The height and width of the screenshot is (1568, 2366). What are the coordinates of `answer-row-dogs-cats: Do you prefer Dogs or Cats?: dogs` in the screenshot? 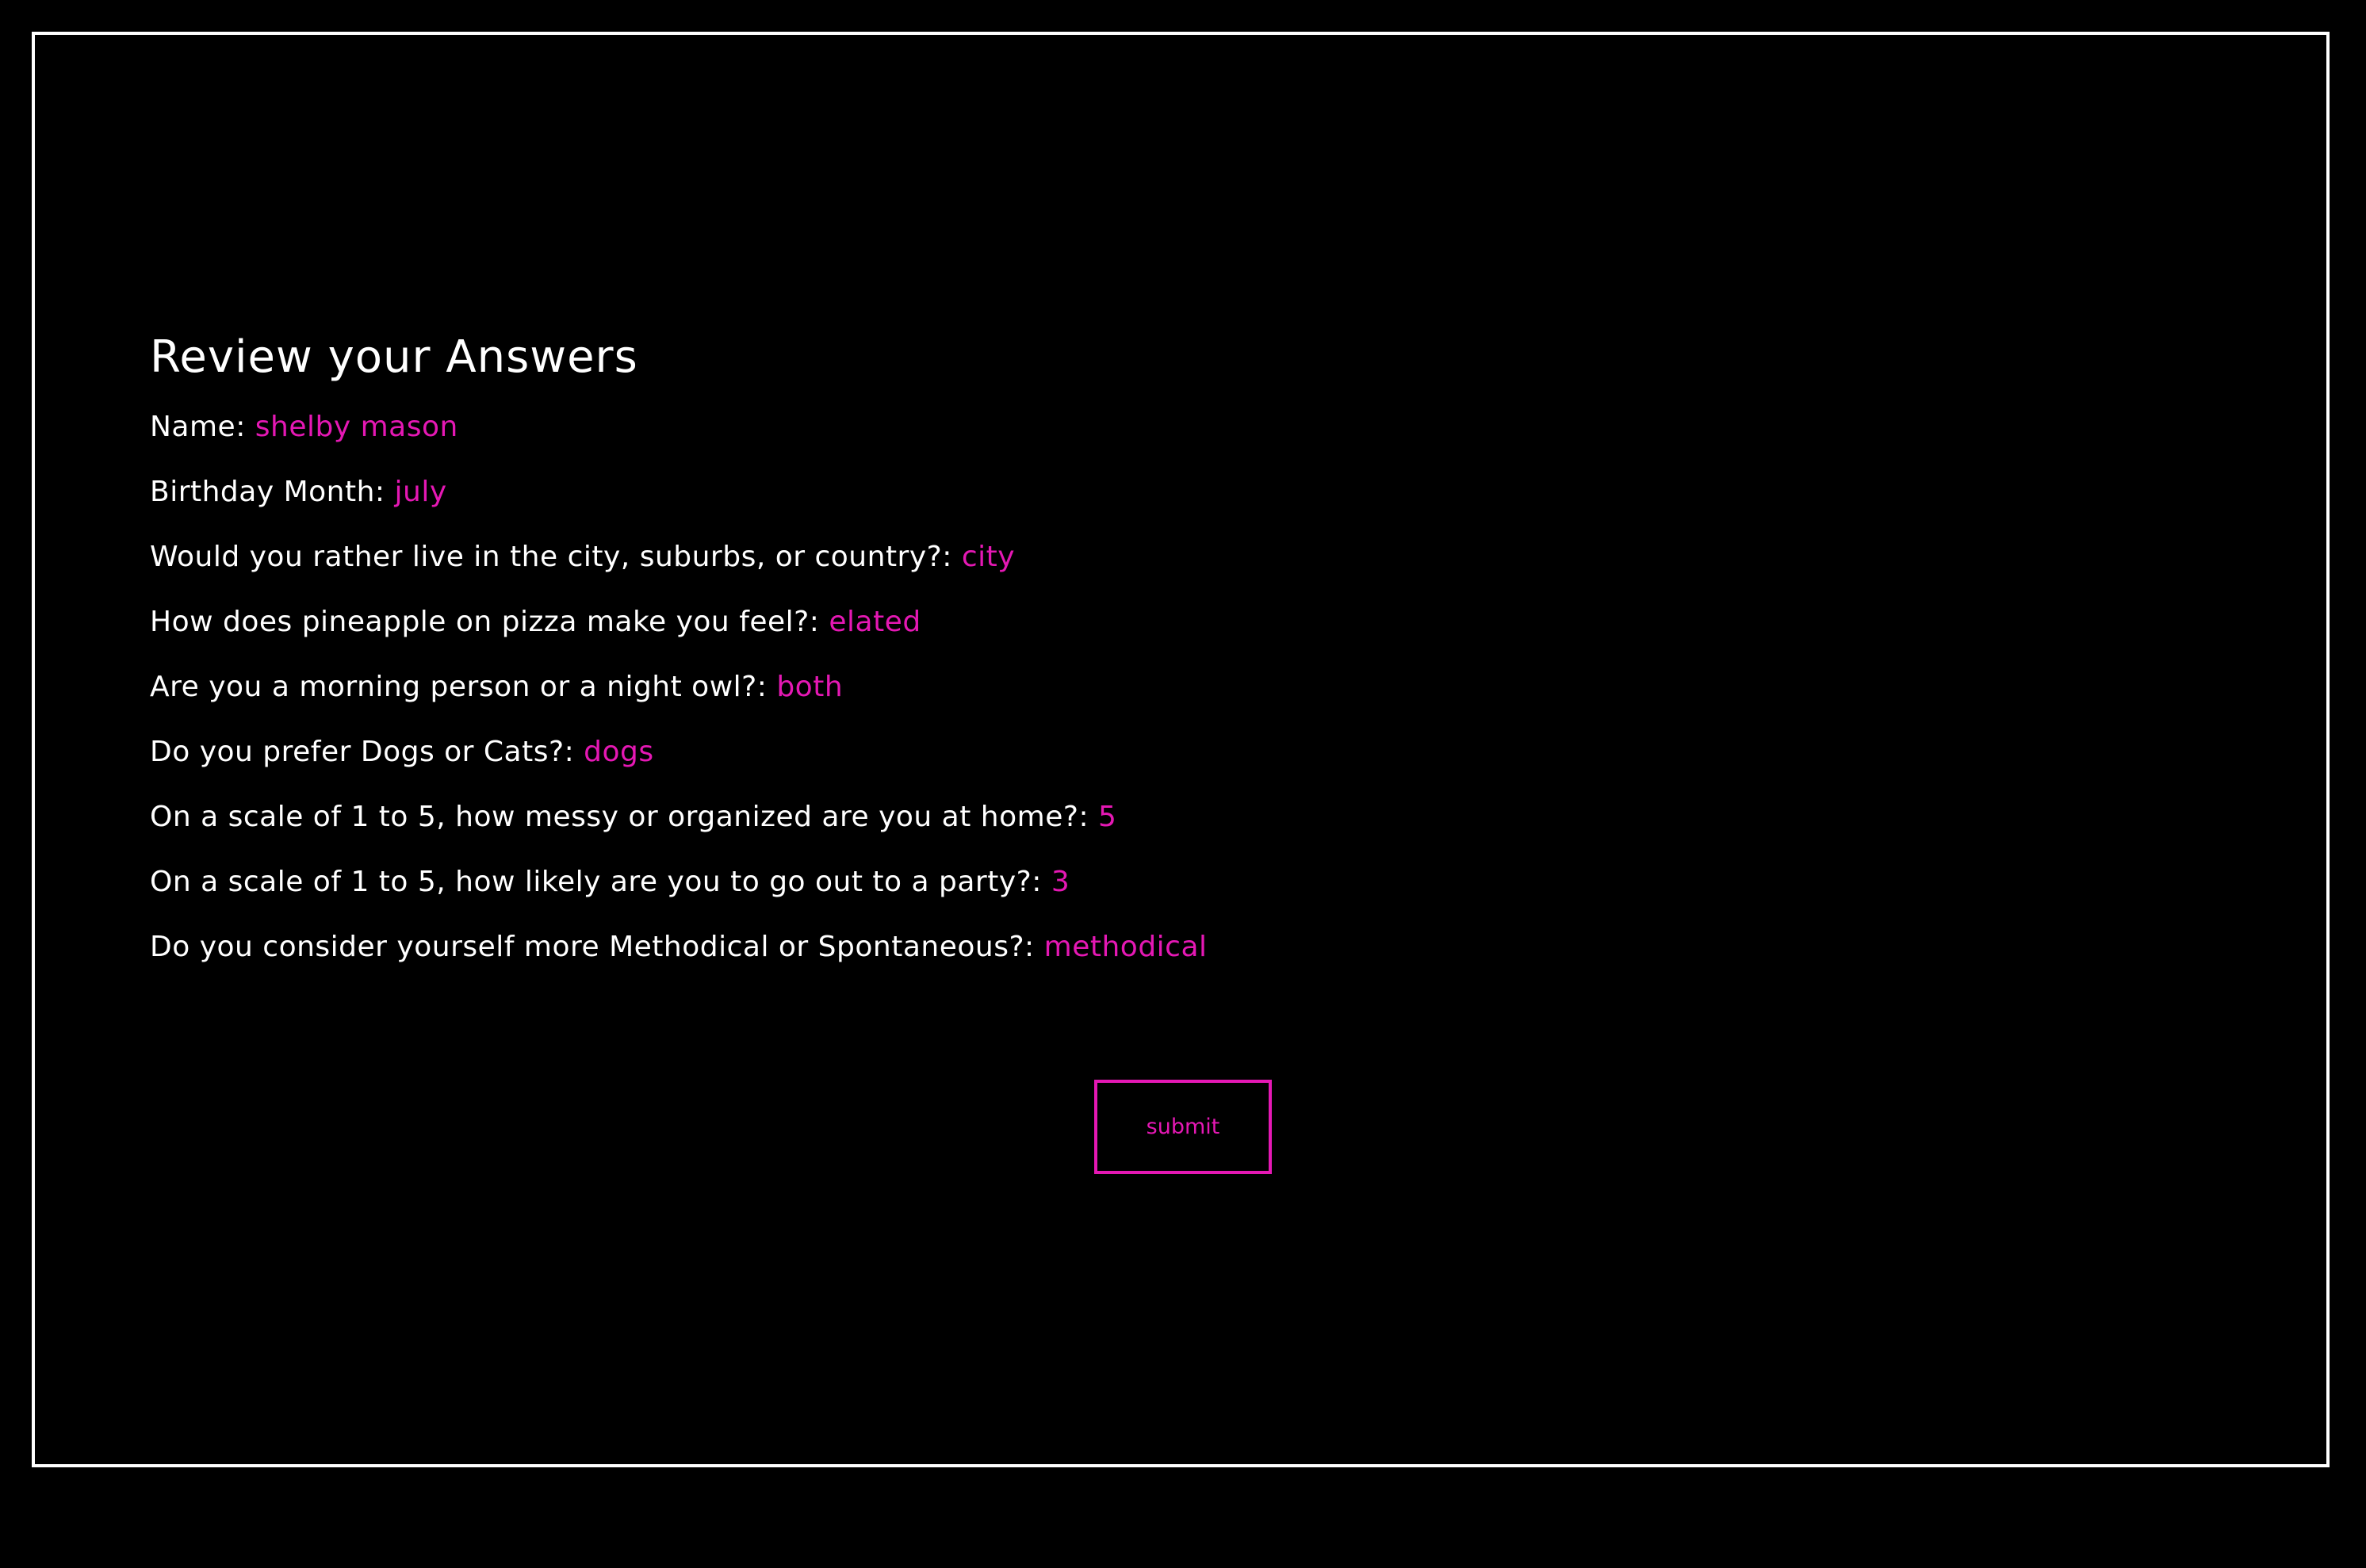 It's located at (1102, 765).